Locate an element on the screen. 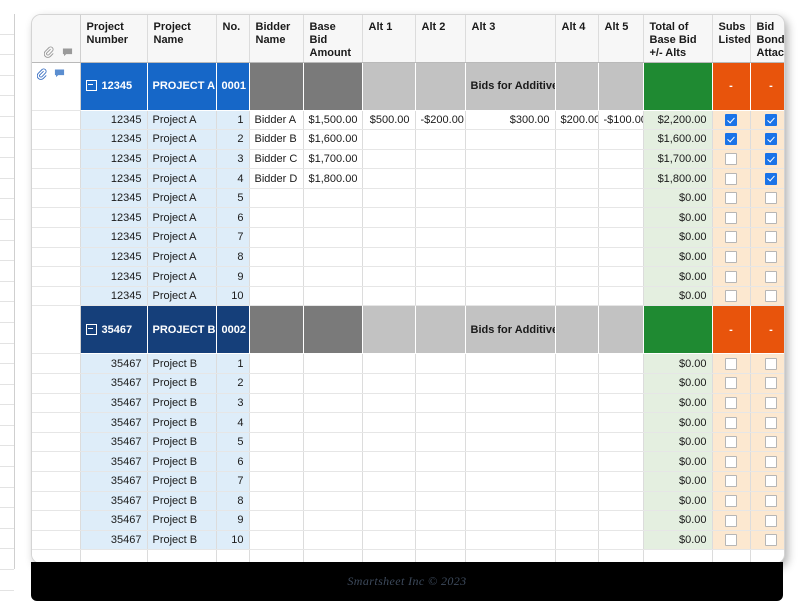  cell-no: 6 is located at coordinates (233, 218).